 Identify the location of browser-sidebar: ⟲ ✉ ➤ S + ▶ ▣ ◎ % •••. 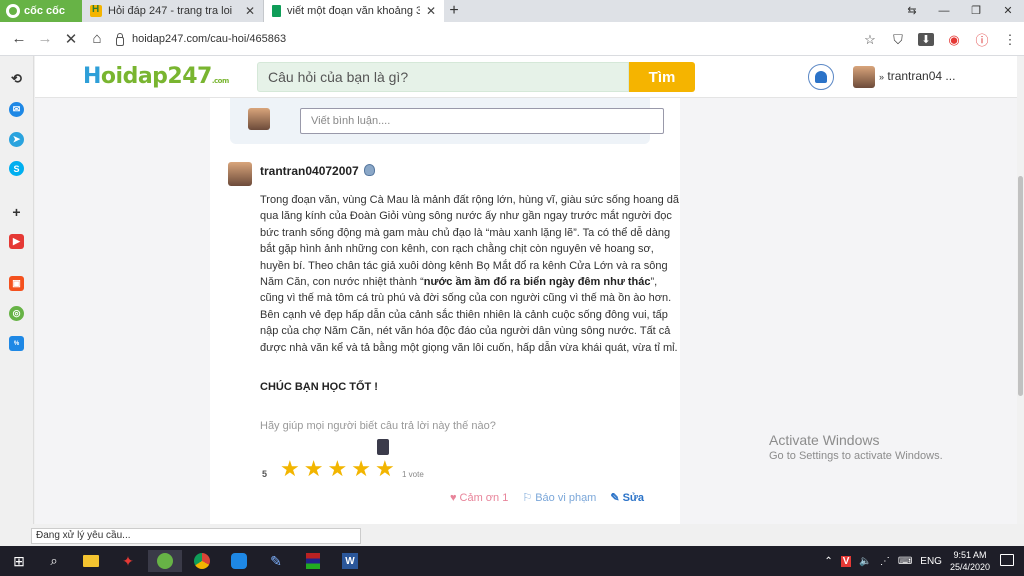
(17, 290).